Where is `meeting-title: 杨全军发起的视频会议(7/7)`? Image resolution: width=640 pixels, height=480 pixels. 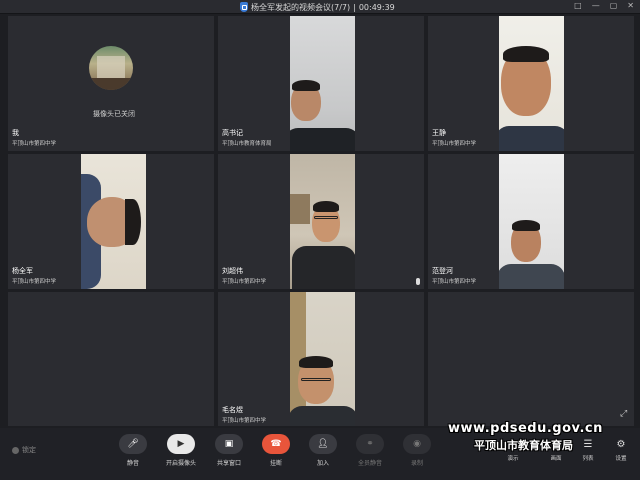
meeting-title: 杨全军发起的视频会议(7/7) is located at coordinates (301, 7).